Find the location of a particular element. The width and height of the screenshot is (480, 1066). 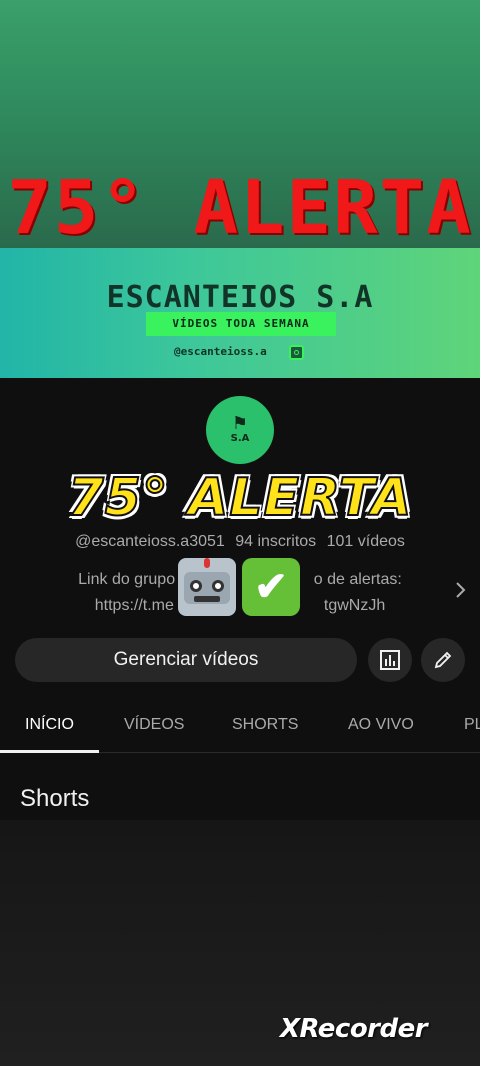

check-mark-emoji: ✔ is located at coordinates (271, 587).